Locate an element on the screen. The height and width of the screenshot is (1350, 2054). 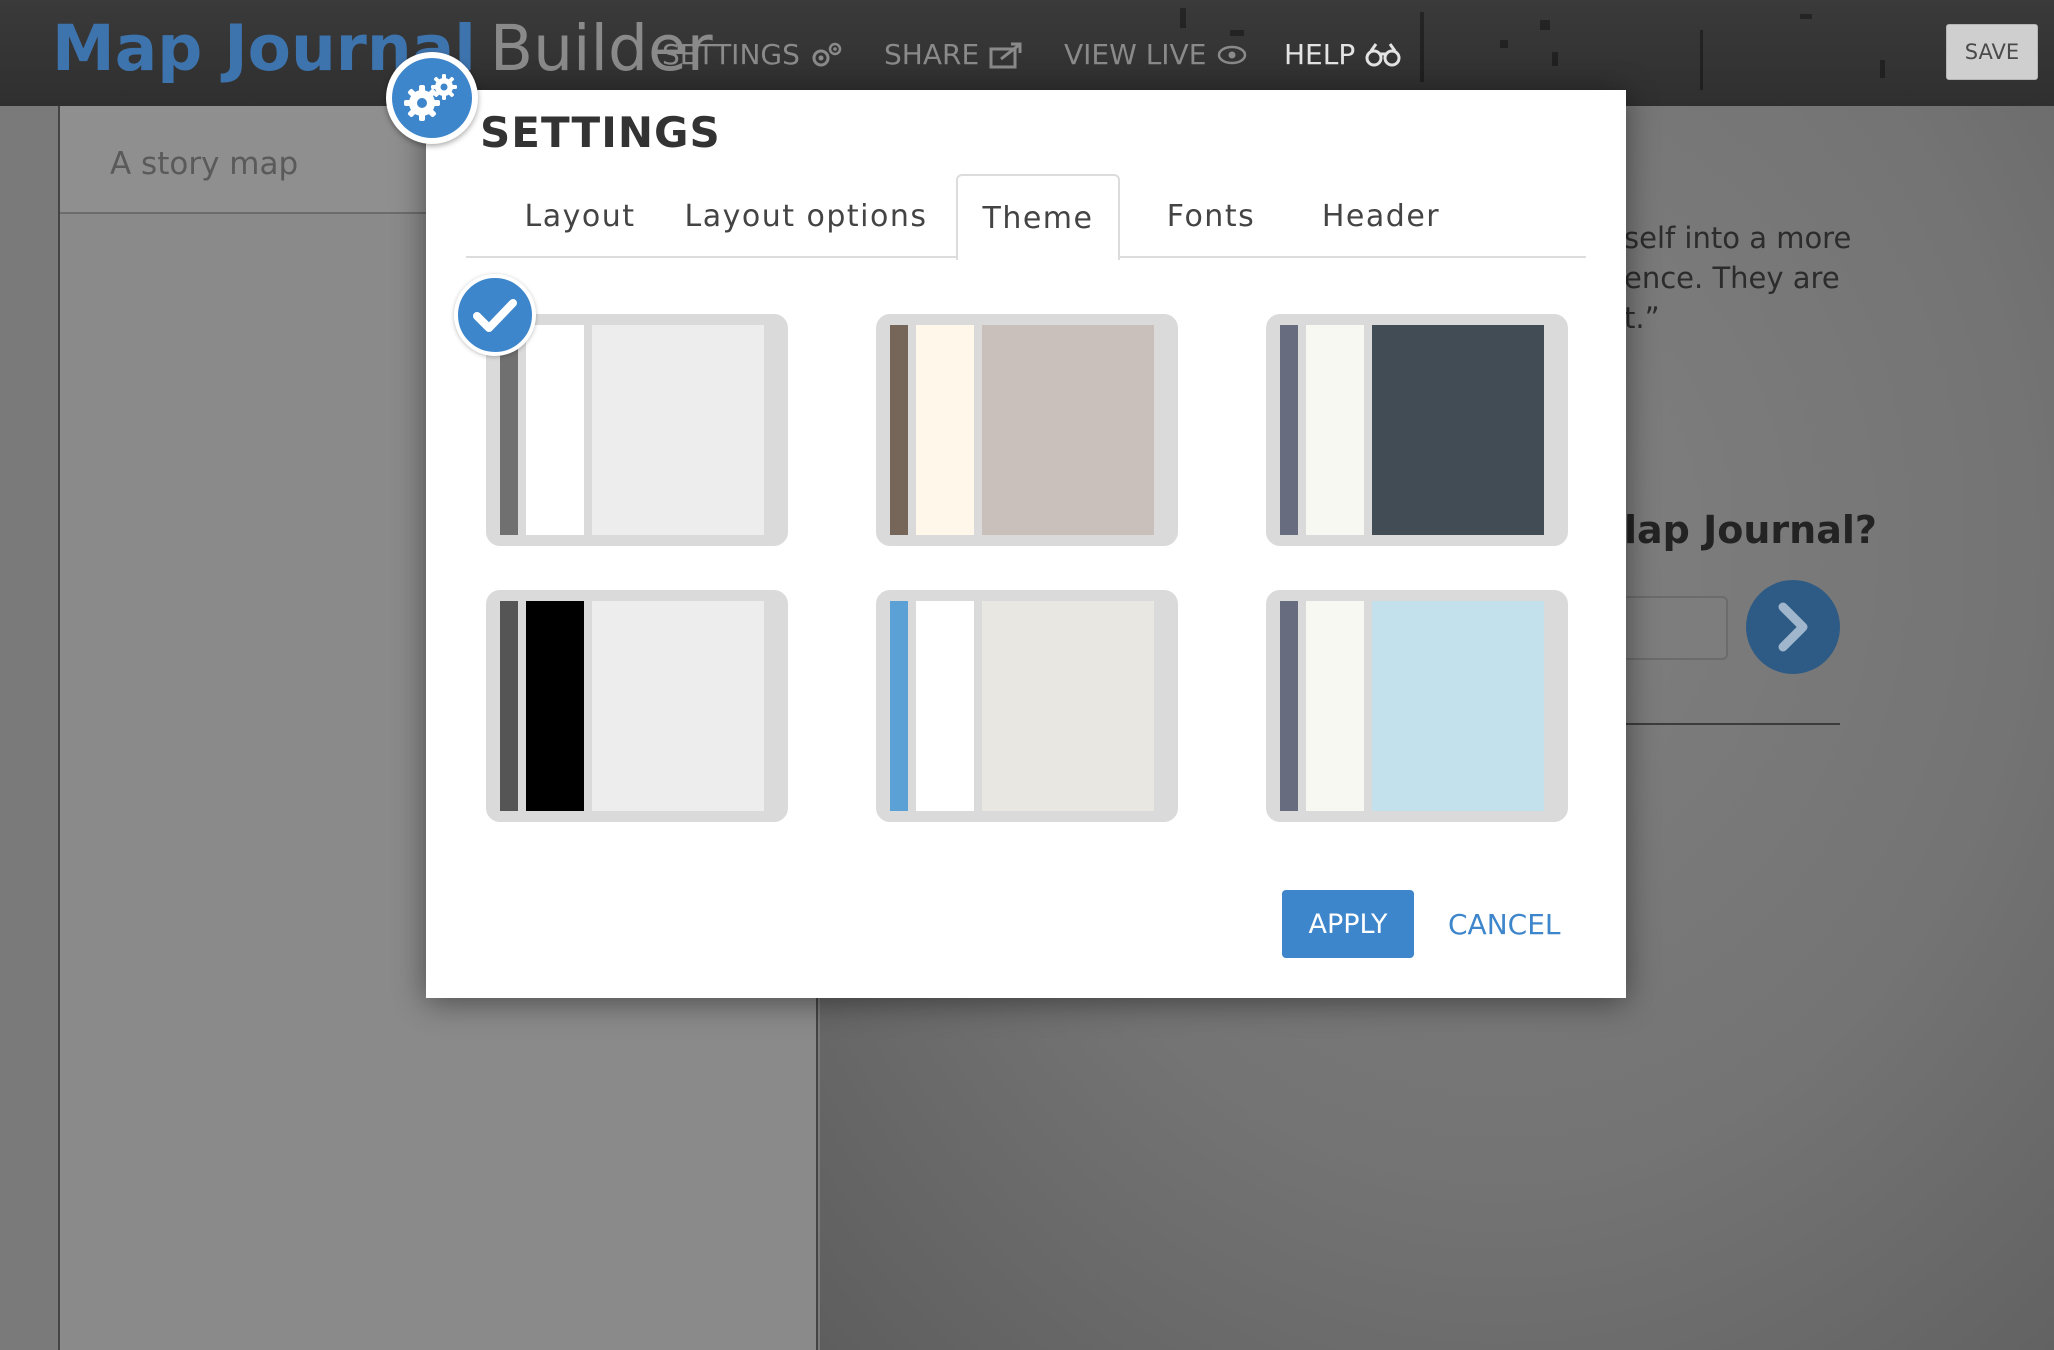
tab-layout: Layout is located at coordinates (580, 216).